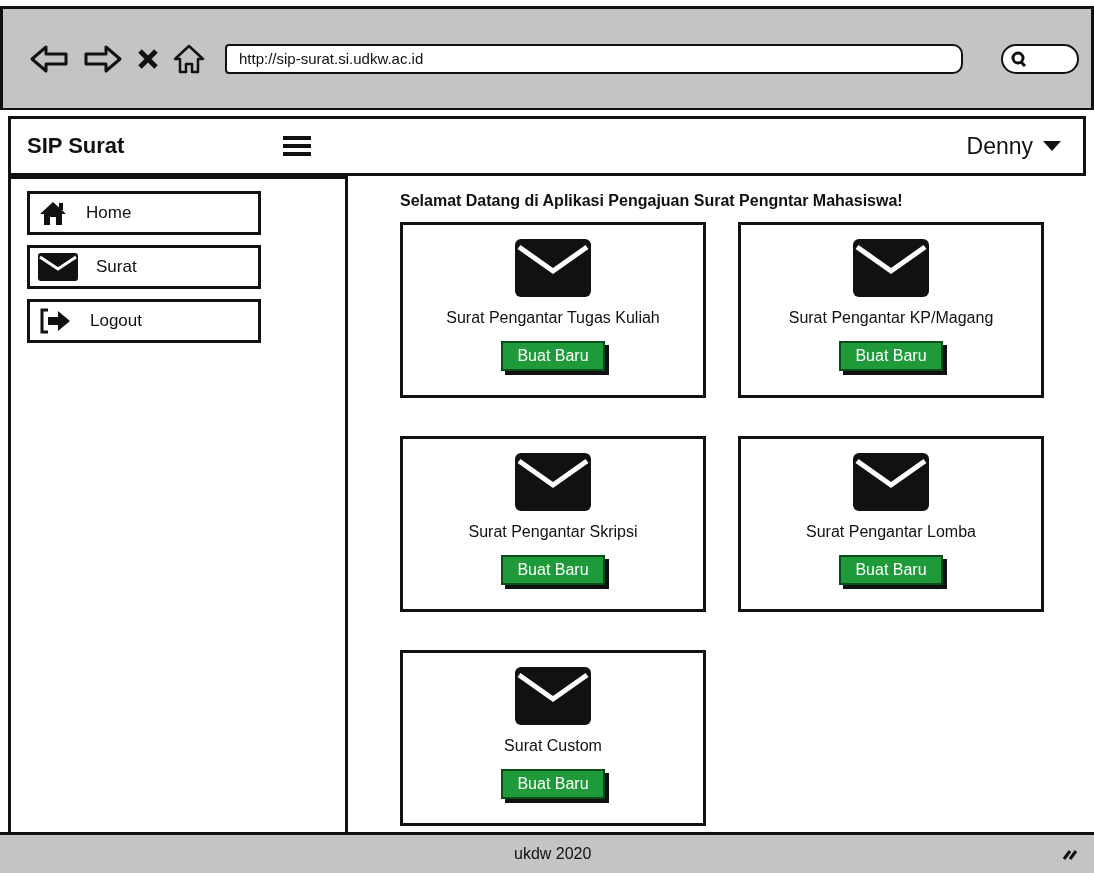  Describe the element at coordinates (55, 321) in the screenshot. I see `logout-icon` at that location.